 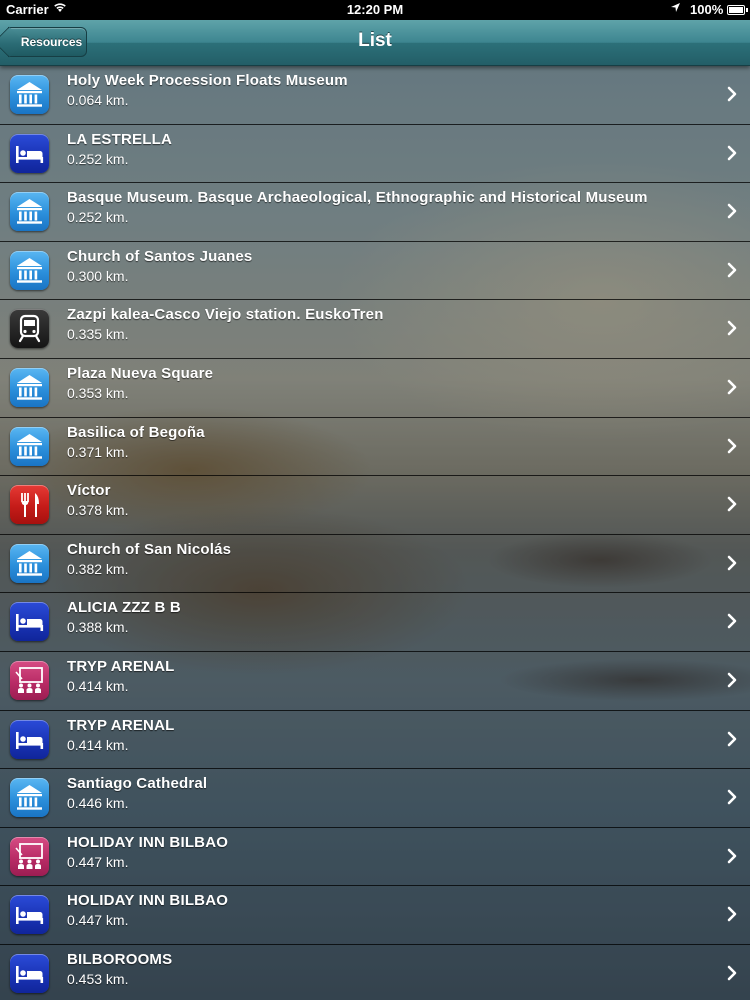 I want to click on navigation-bar: Resources List, so click(x=375, y=43).